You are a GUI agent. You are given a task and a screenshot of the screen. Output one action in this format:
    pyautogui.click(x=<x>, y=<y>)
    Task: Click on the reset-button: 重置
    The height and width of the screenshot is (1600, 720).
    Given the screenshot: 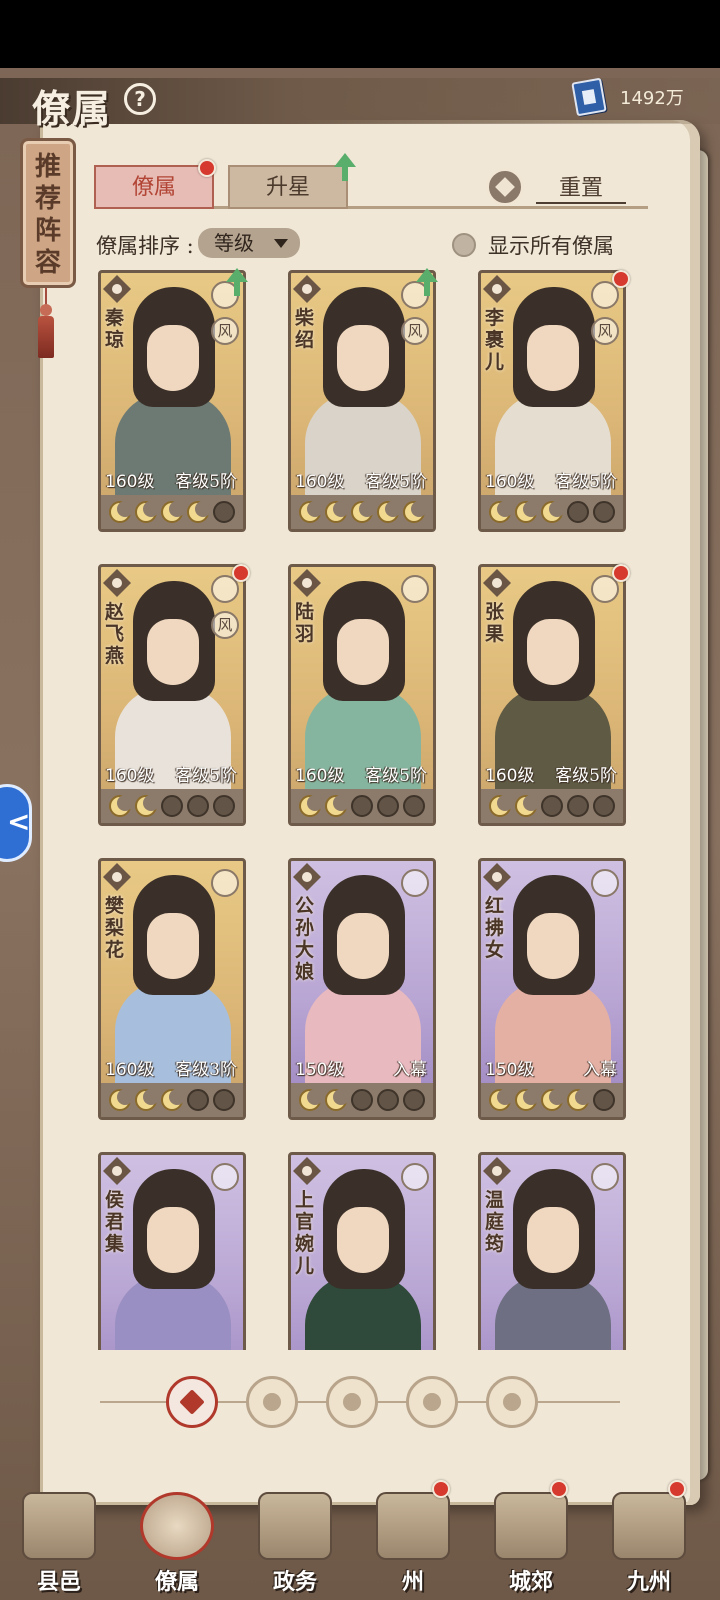 What is the action you would take?
    pyautogui.click(x=581, y=187)
    